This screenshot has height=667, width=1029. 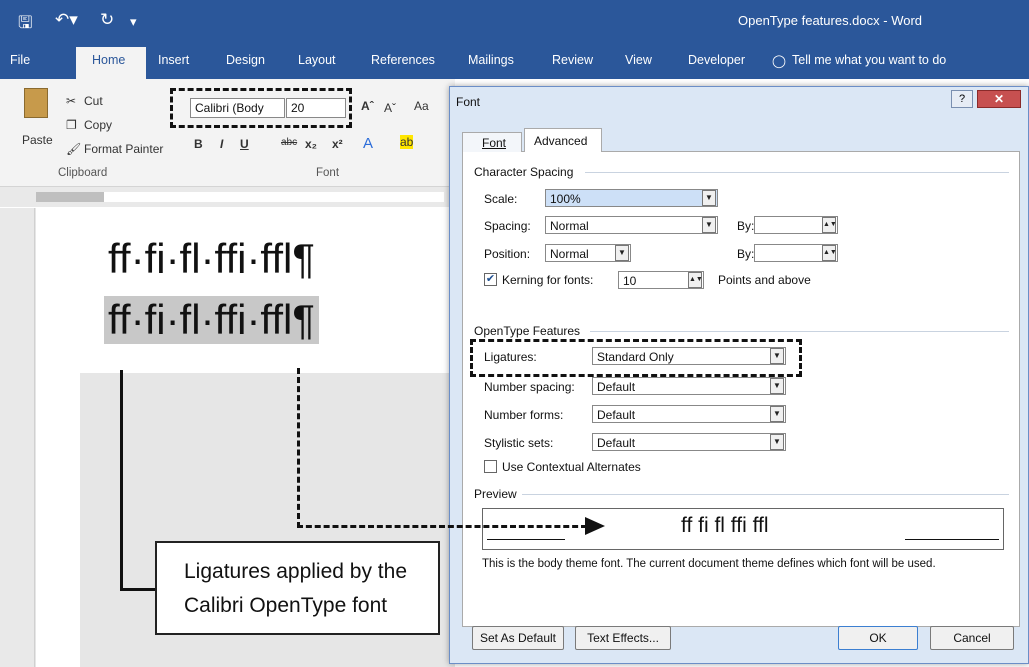 I want to click on copy-button: Copy, so click(x=98, y=125).